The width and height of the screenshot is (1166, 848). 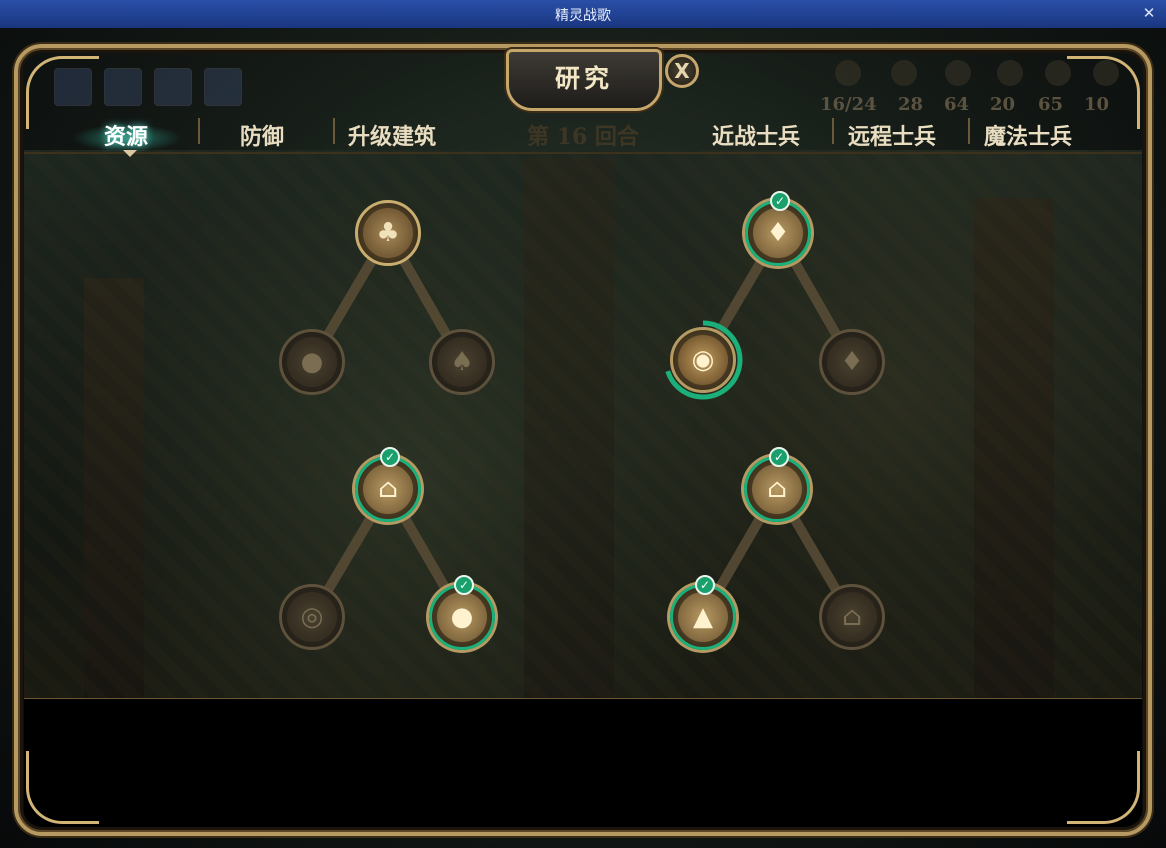 I want to click on magic-orb-icon: ◉, so click(x=703, y=360).